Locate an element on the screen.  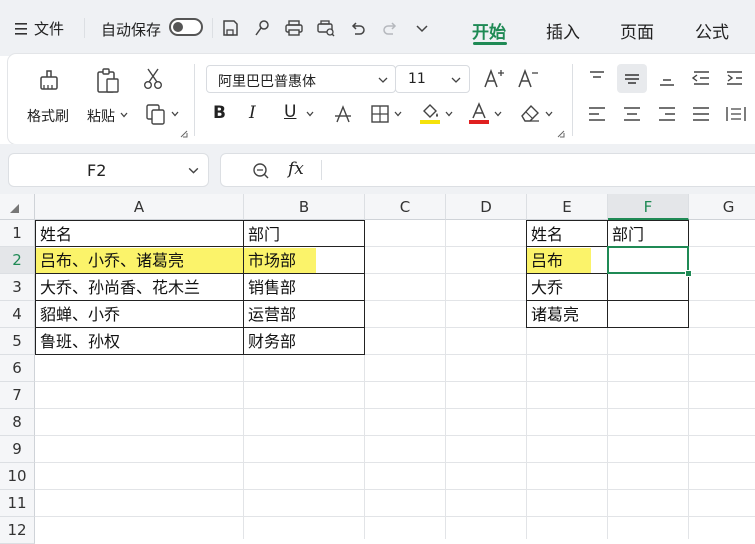
print-preview-icon is located at coordinates (326, 28).